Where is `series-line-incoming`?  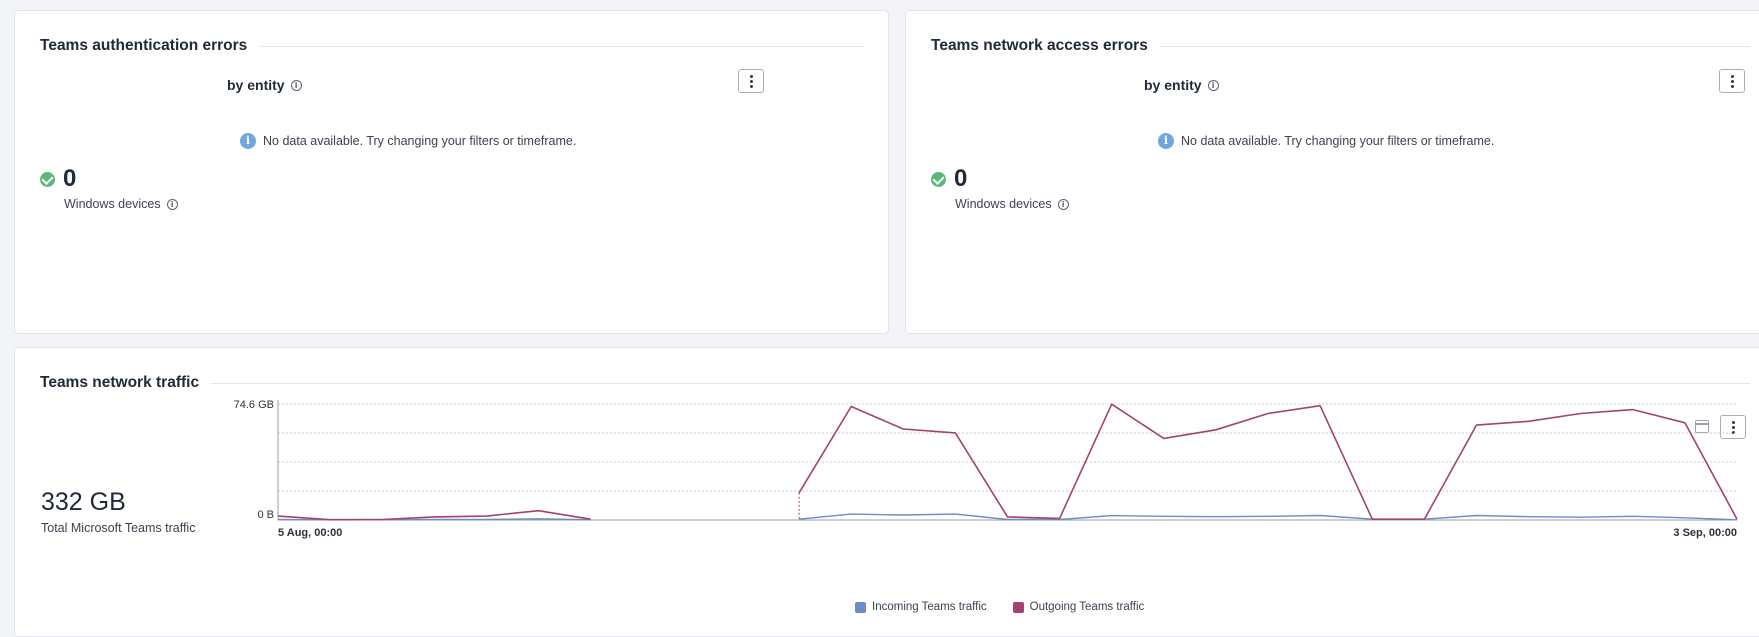
series-line-incoming is located at coordinates (1268, 517).